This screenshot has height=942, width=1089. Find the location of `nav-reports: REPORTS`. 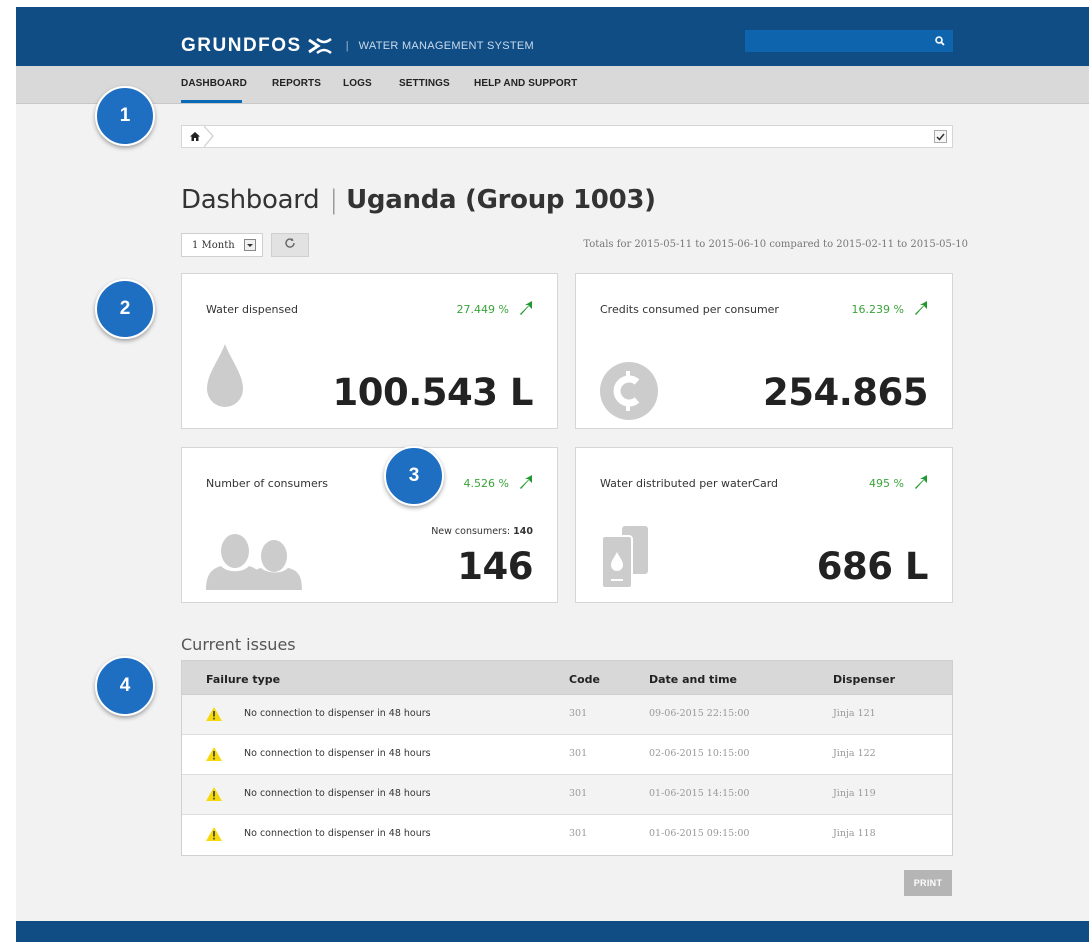

nav-reports: REPORTS is located at coordinates (296, 83).